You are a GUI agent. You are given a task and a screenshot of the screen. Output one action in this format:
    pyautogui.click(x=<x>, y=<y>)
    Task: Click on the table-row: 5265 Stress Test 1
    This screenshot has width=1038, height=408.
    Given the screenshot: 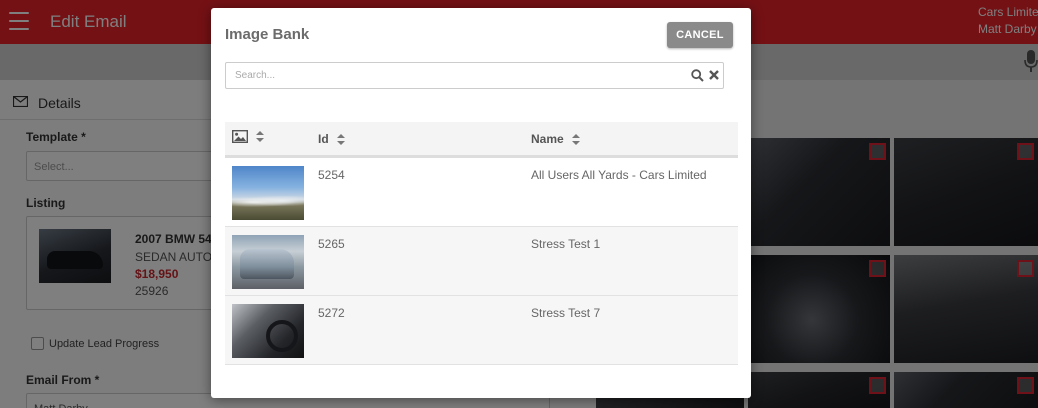 What is the action you would take?
    pyautogui.click(x=481, y=261)
    